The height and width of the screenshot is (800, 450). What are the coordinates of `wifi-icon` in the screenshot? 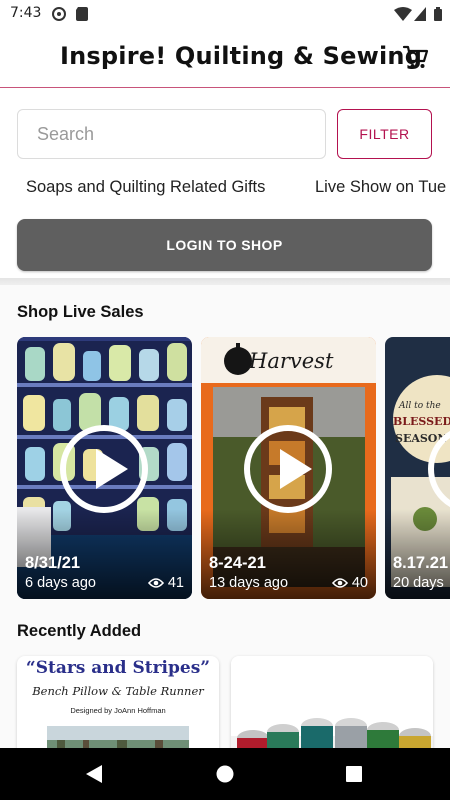 It's located at (403, 14).